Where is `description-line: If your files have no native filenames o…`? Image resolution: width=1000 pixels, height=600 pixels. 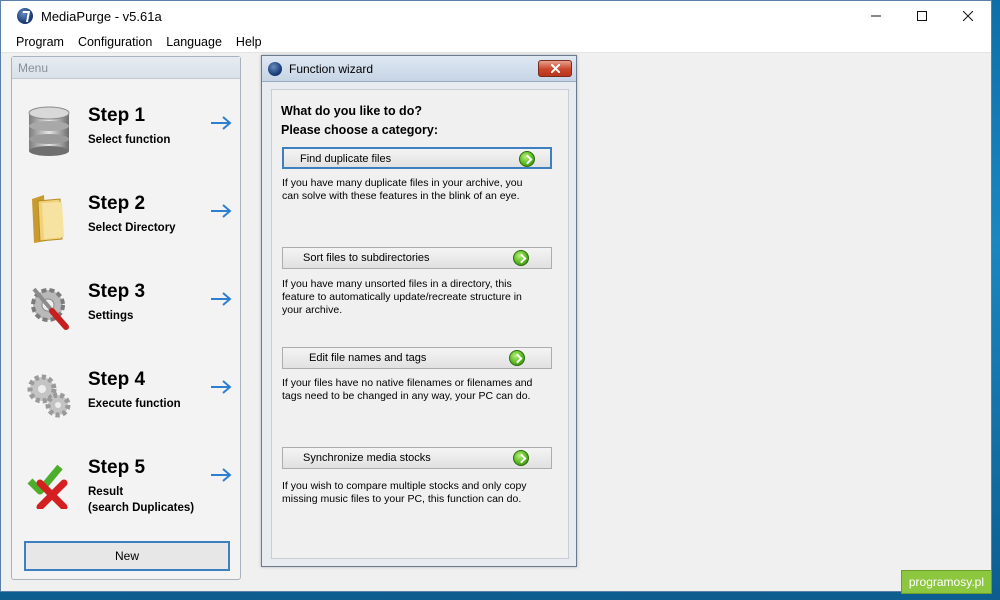 description-line: If your files have no native filenames o… is located at coordinates (407, 383).